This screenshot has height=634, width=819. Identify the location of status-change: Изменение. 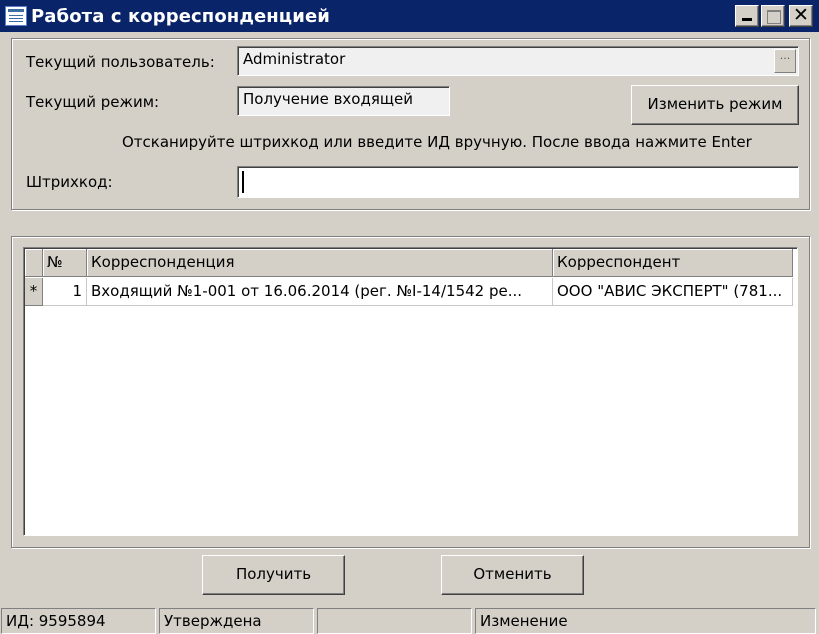
(645, 621).